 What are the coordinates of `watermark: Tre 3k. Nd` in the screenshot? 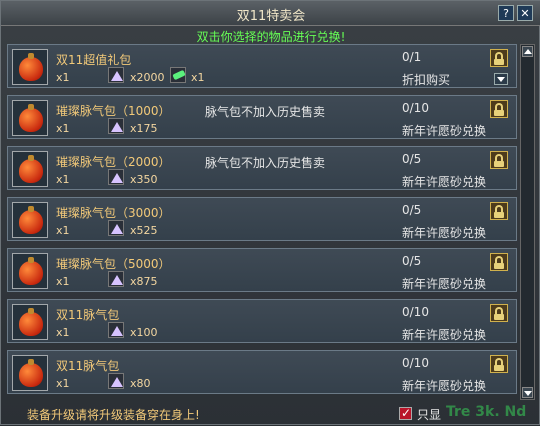 It's located at (486, 412).